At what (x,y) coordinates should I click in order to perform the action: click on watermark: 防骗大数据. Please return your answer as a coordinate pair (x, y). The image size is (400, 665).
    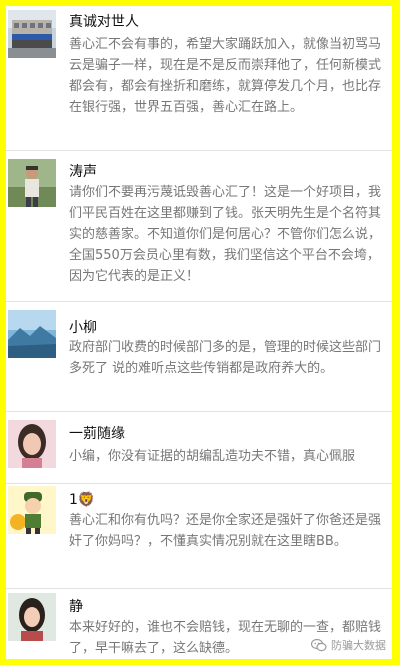
    Looking at the image, I should click on (348, 645).